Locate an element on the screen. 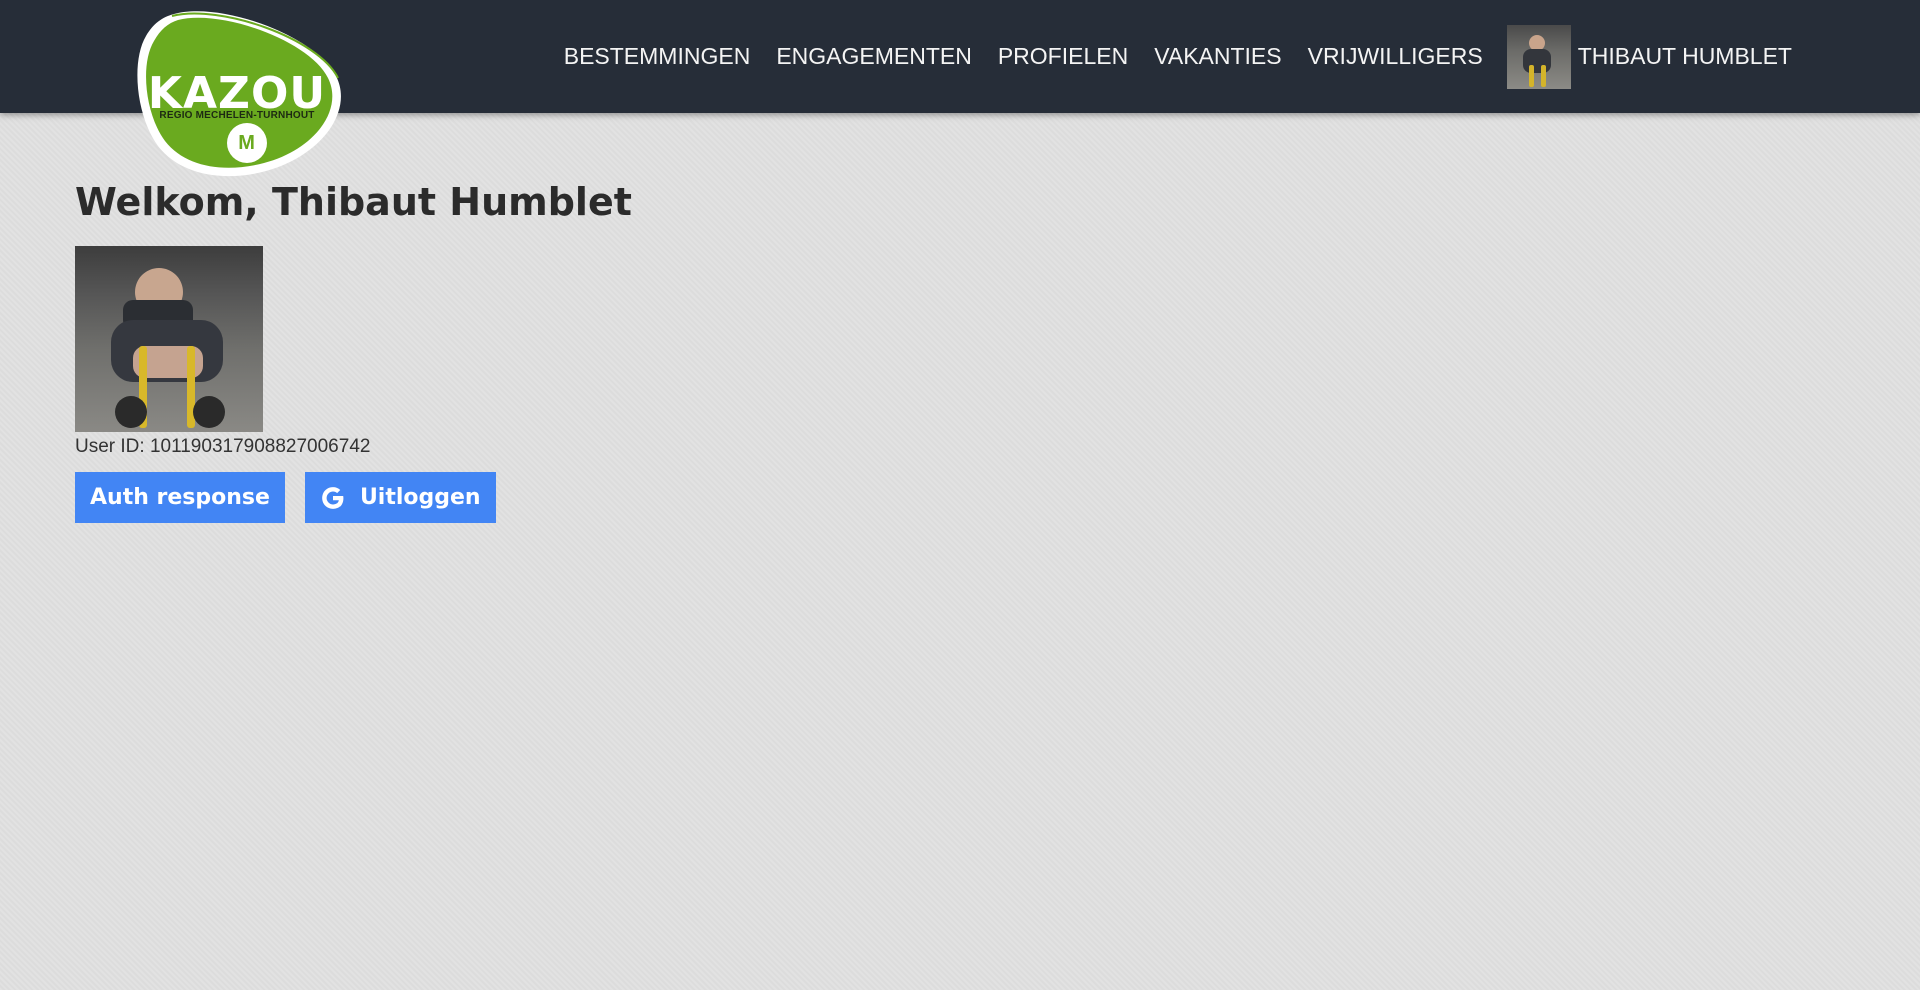 This screenshot has height=990, width=1920. logout-button: Uitloggen is located at coordinates (400, 497).